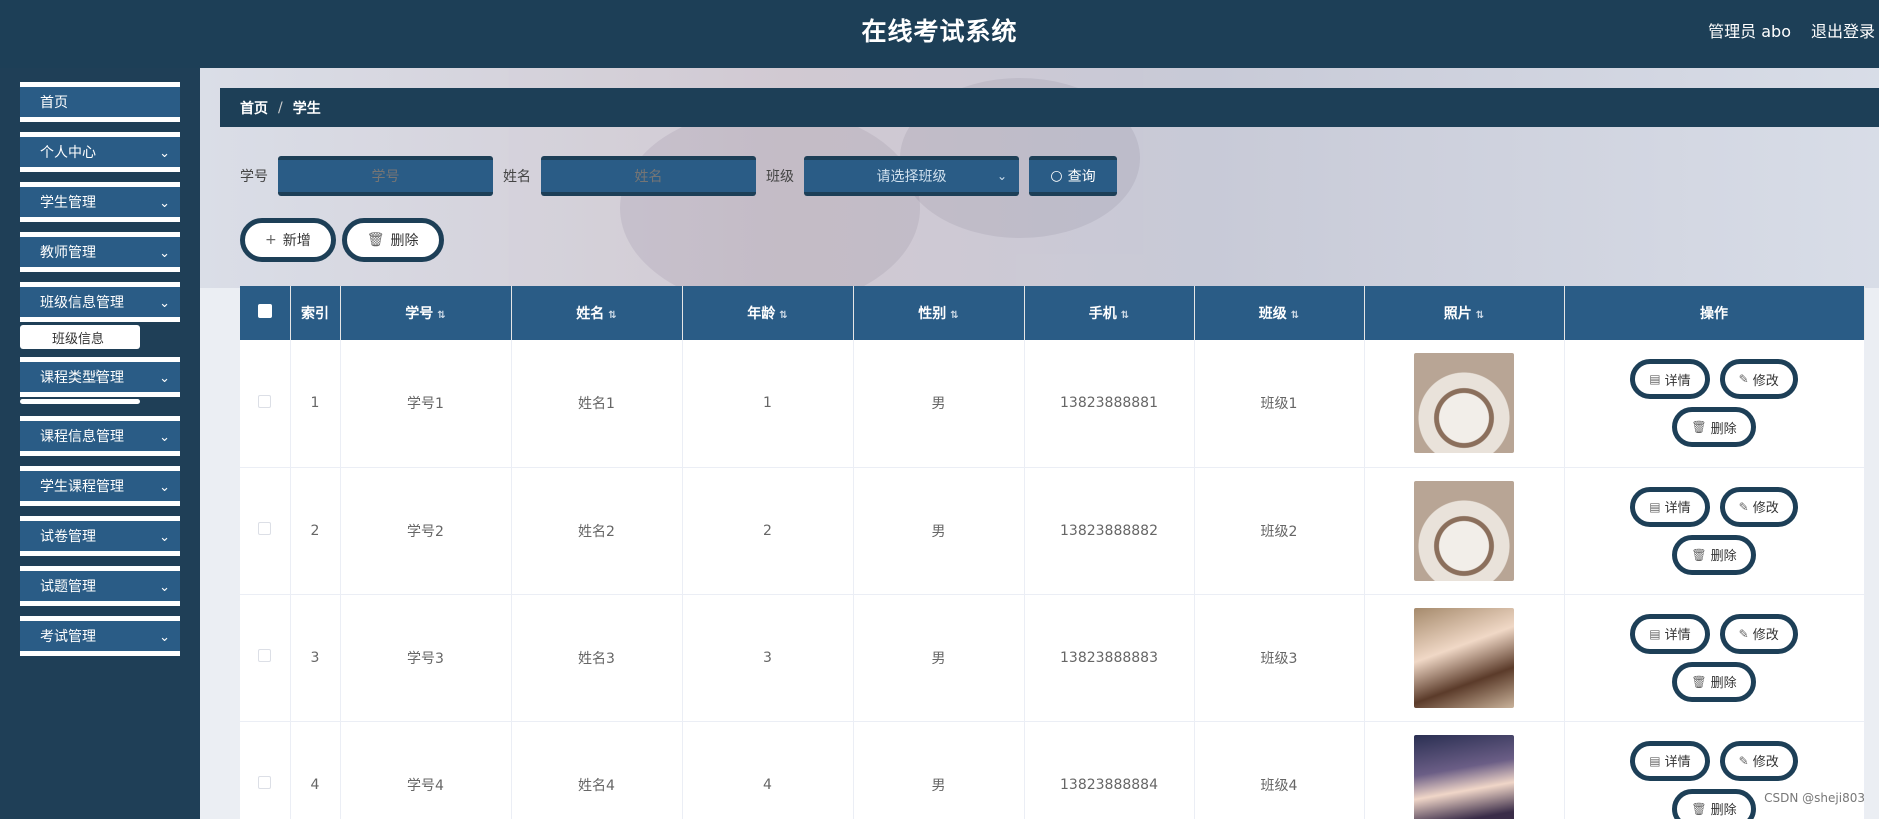 Image resolution: width=1879 pixels, height=819 pixels. What do you see at coordinates (1843, 30) in the screenshot?
I see `logout-link: 退出登录` at bounding box center [1843, 30].